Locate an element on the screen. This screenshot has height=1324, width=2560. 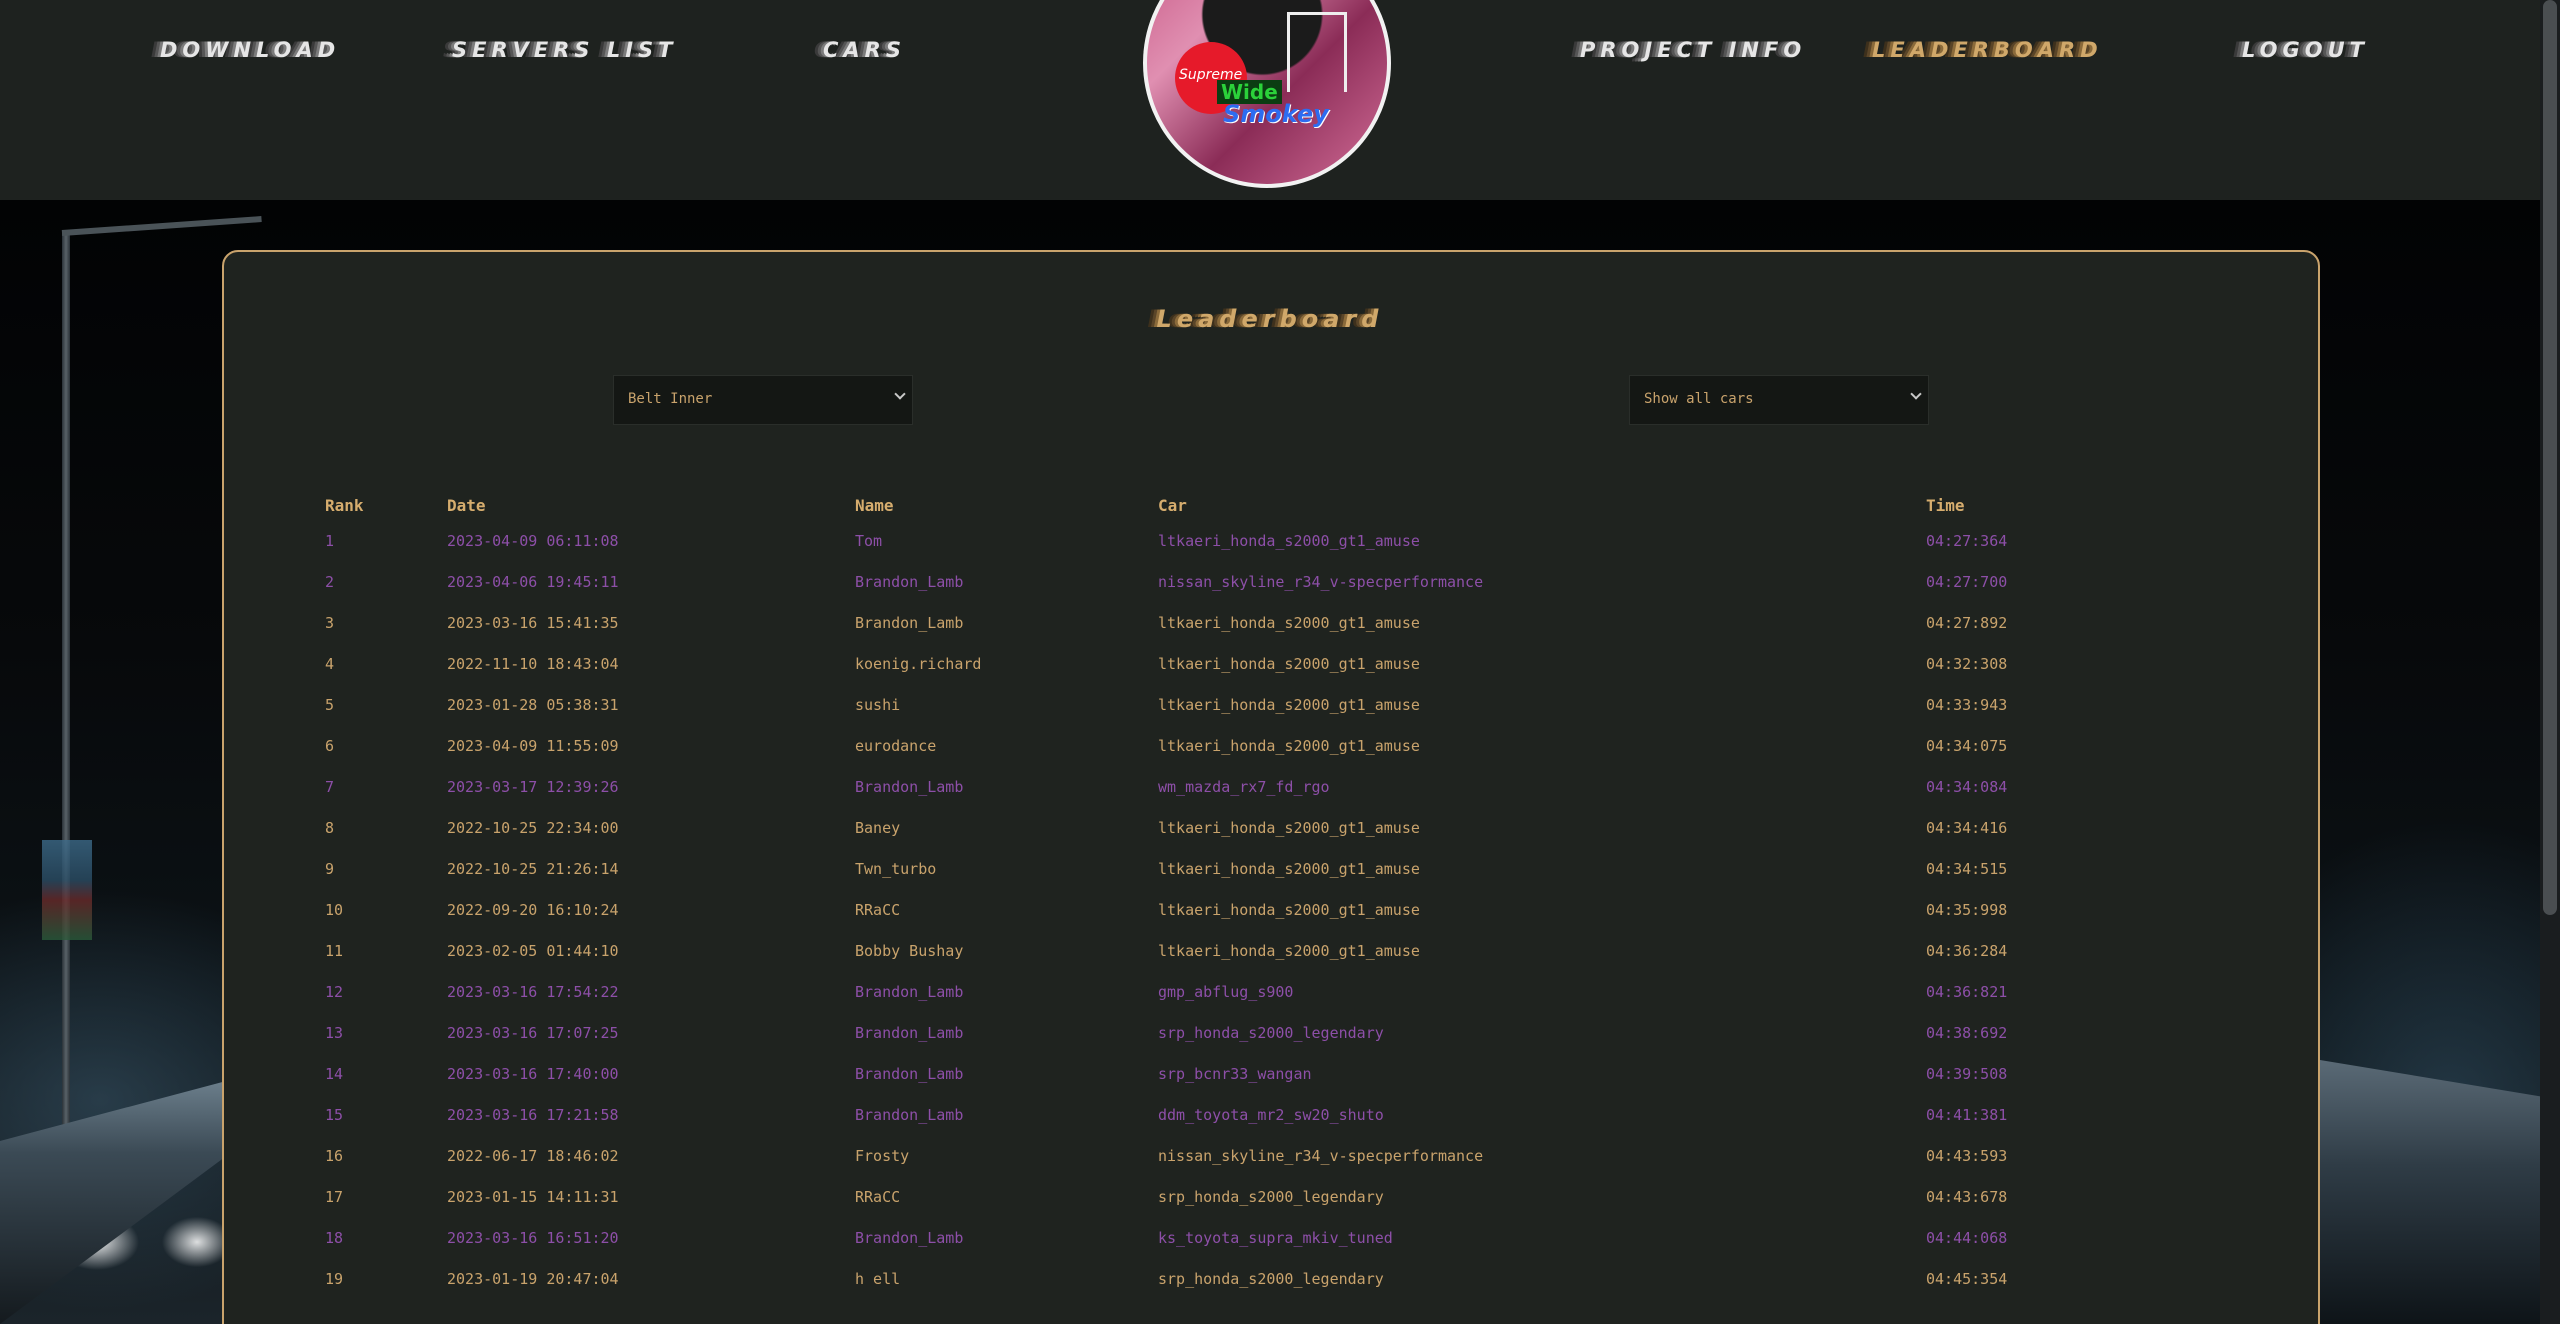
cell-date: 2023-01-19 20:47:04 is located at coordinates (533, 1278).